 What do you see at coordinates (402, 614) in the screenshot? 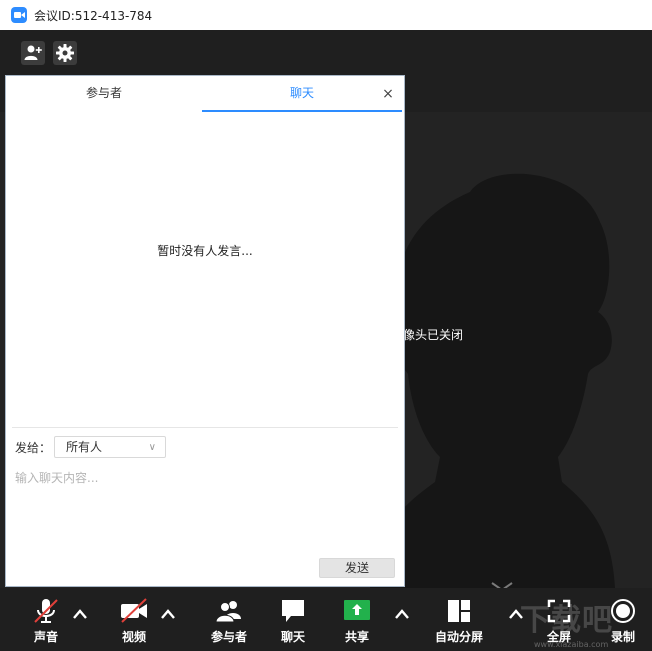
I see `share-options-chevron-up-icon` at bounding box center [402, 614].